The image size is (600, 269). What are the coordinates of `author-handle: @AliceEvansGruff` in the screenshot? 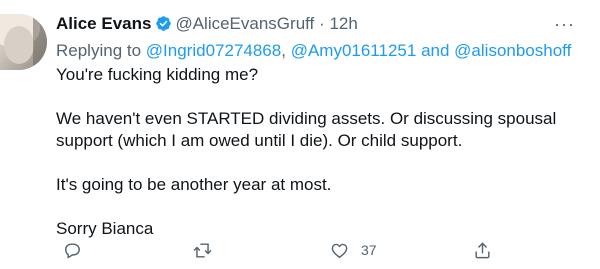 It's located at (244, 23).